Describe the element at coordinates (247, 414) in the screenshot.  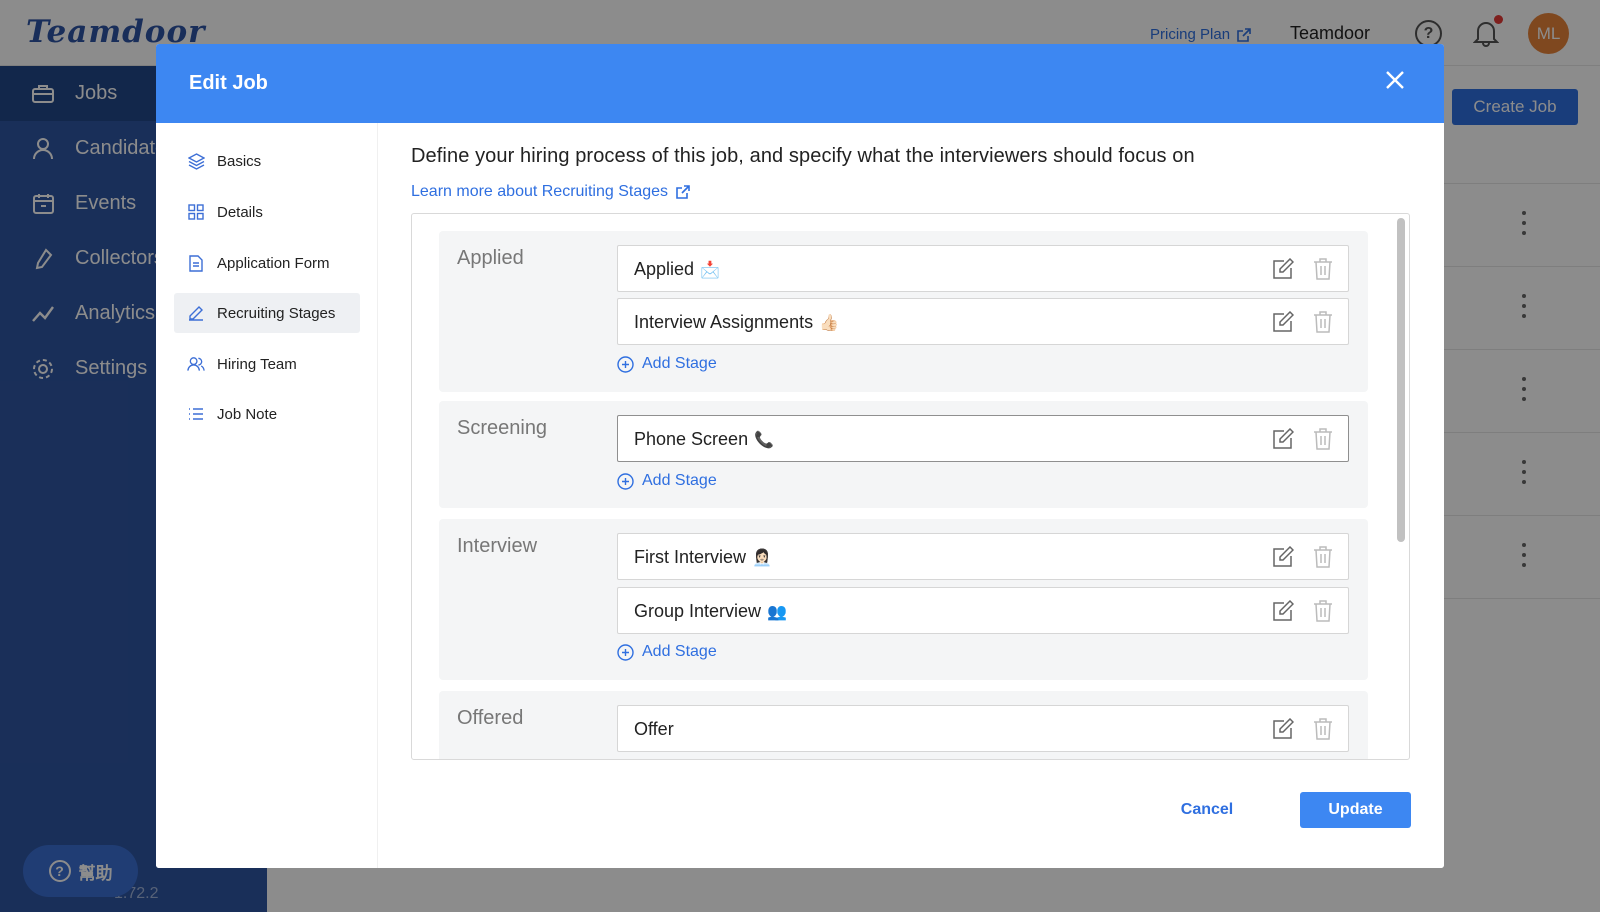
I see `nav-item-label: Job Note` at that location.